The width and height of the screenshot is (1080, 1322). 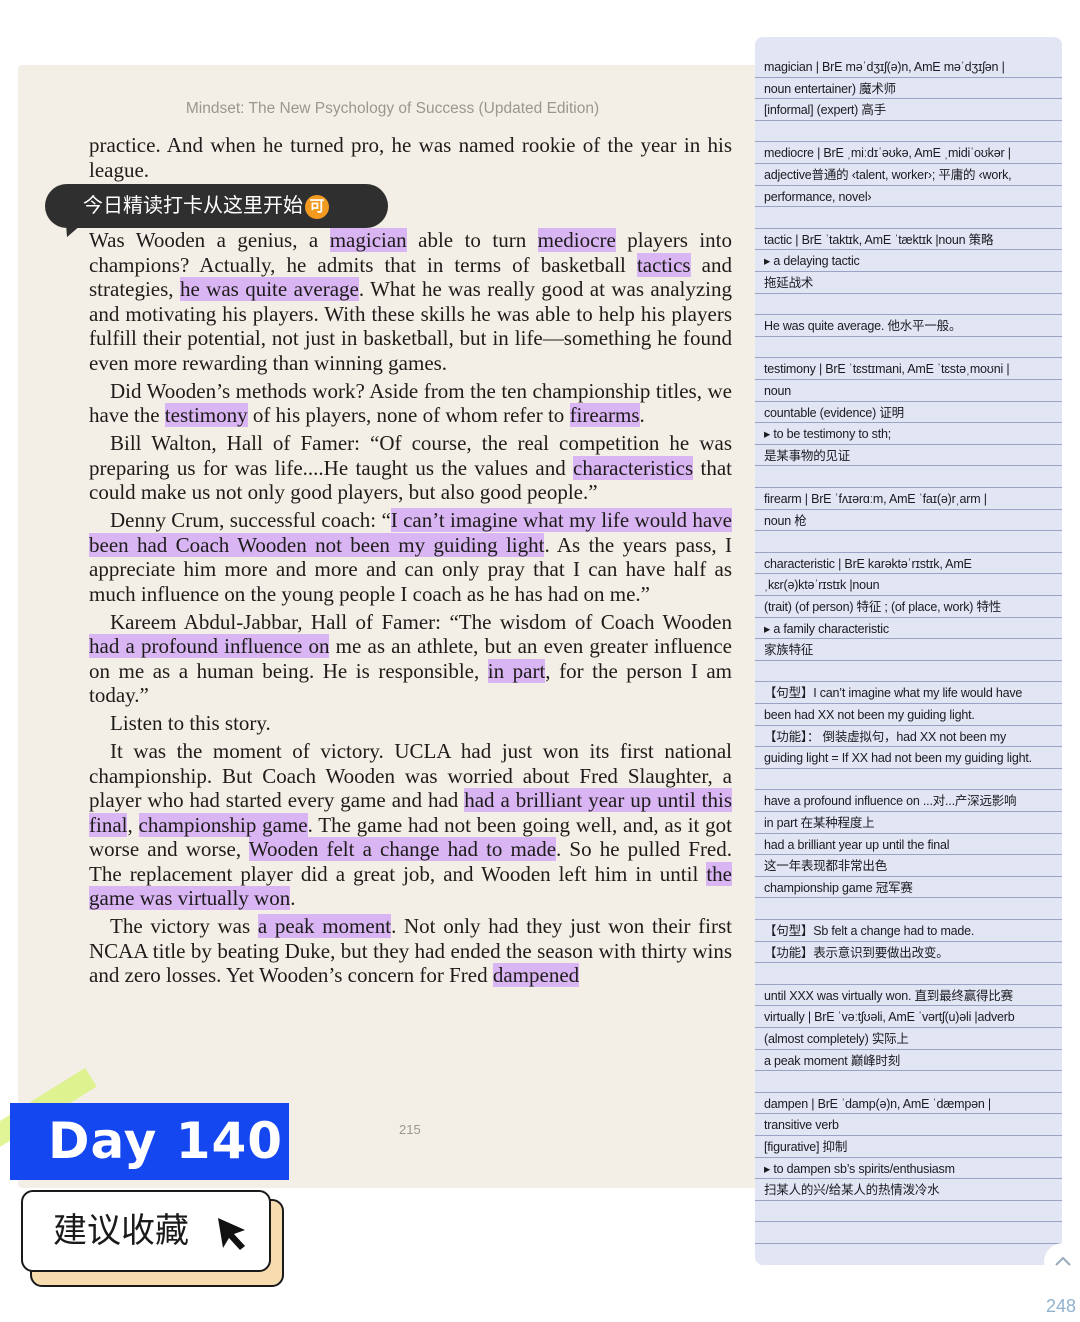 I want to click on note-line: until XXX was virtually won. 直到最终赢得比赛, so click(x=908, y=996).